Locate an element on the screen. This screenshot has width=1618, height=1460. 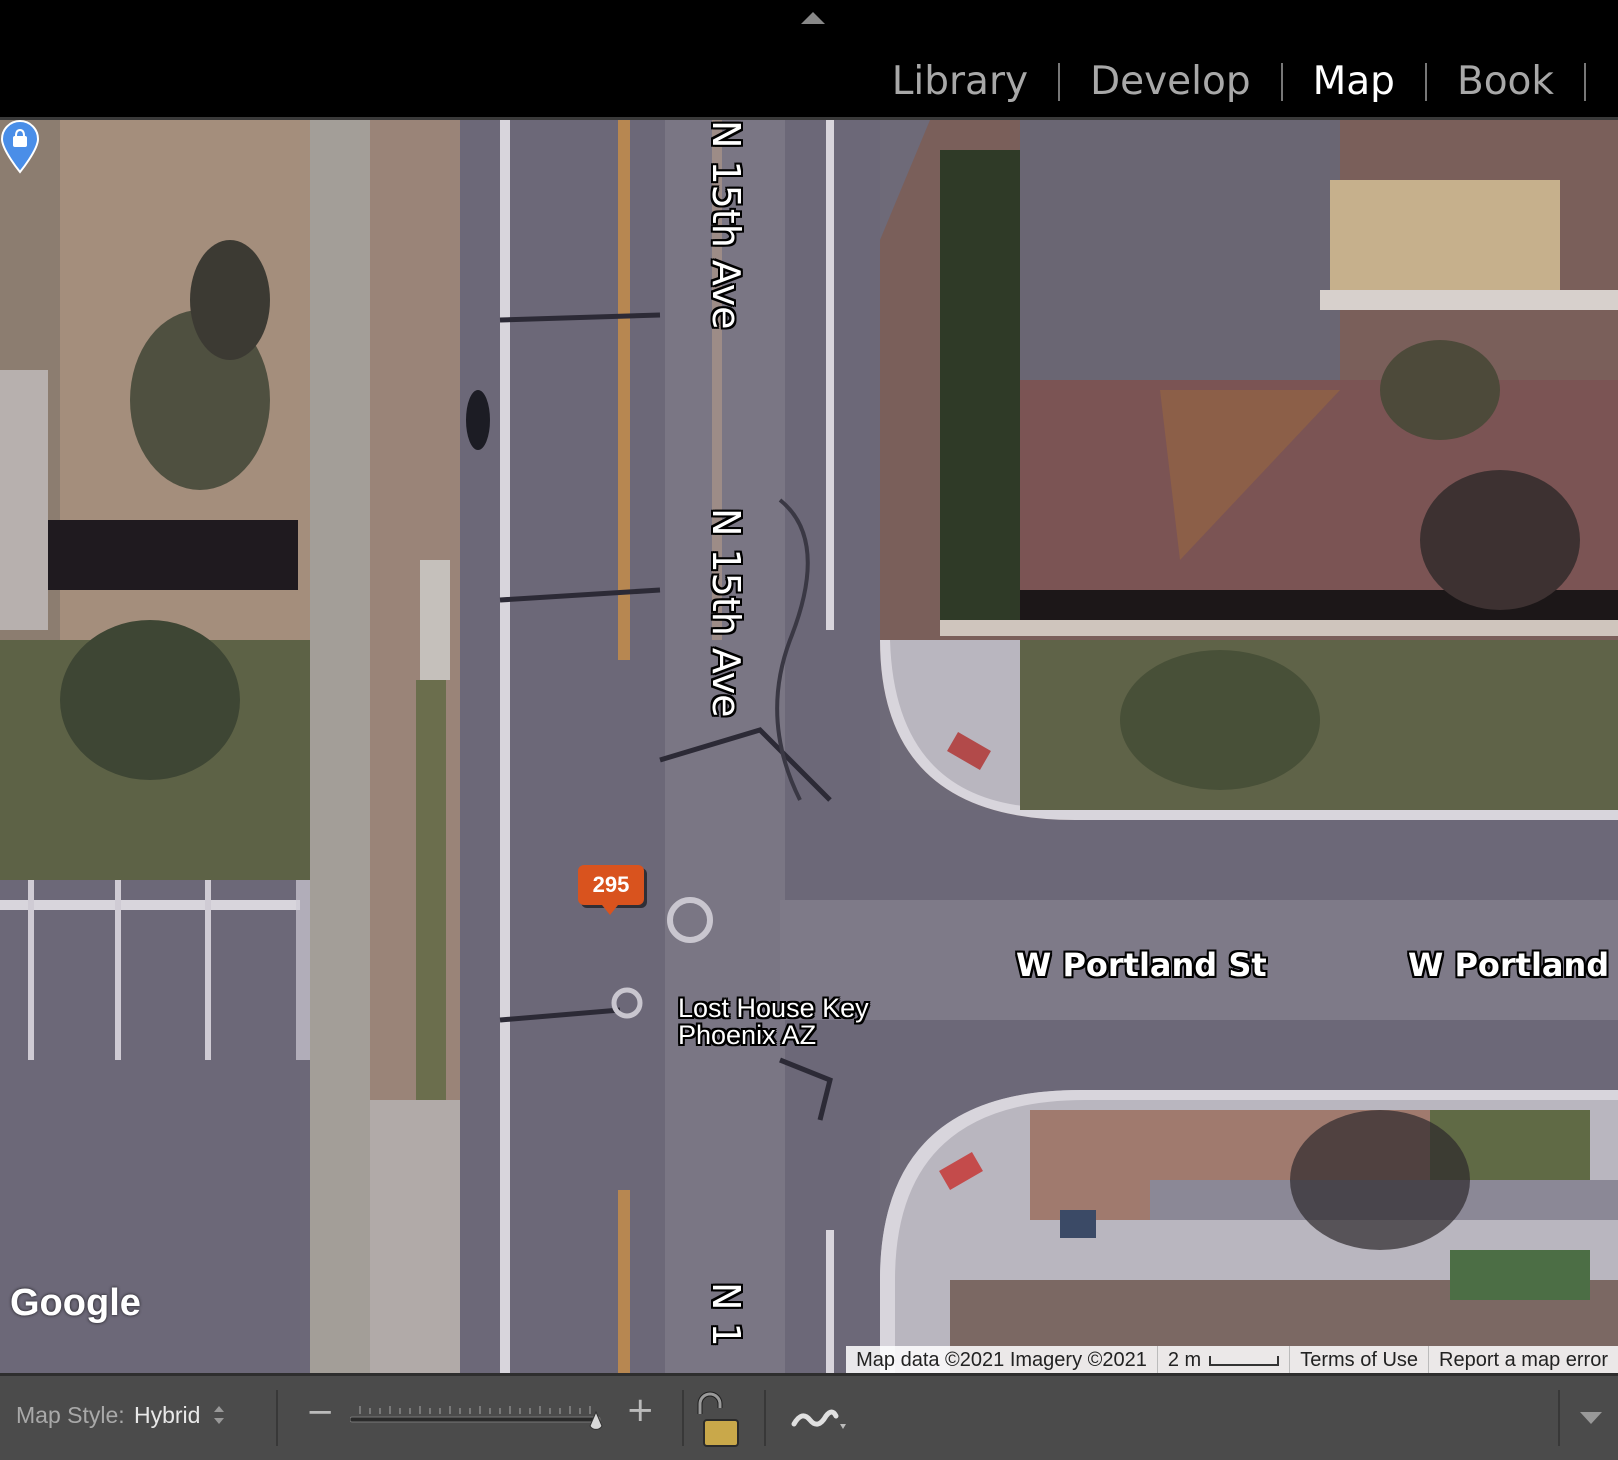
saved-location-label: Lost House Key Phoenix AZ is located at coordinates (773, 1022).